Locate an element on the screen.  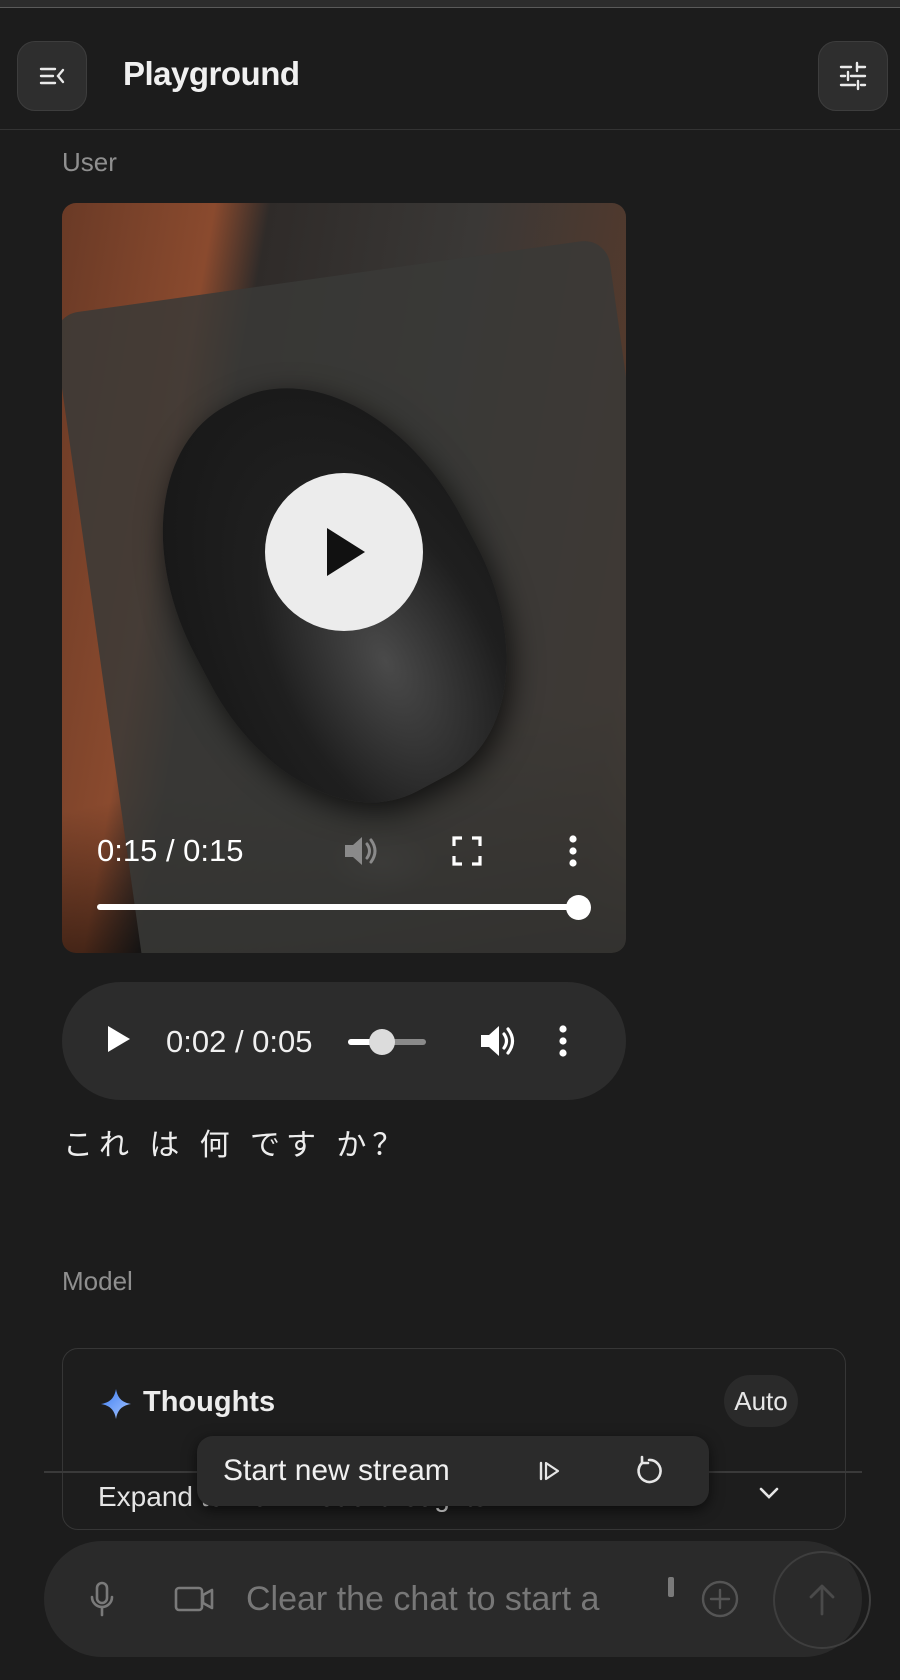
model-role-label: Model is located at coordinates (97, 1281).